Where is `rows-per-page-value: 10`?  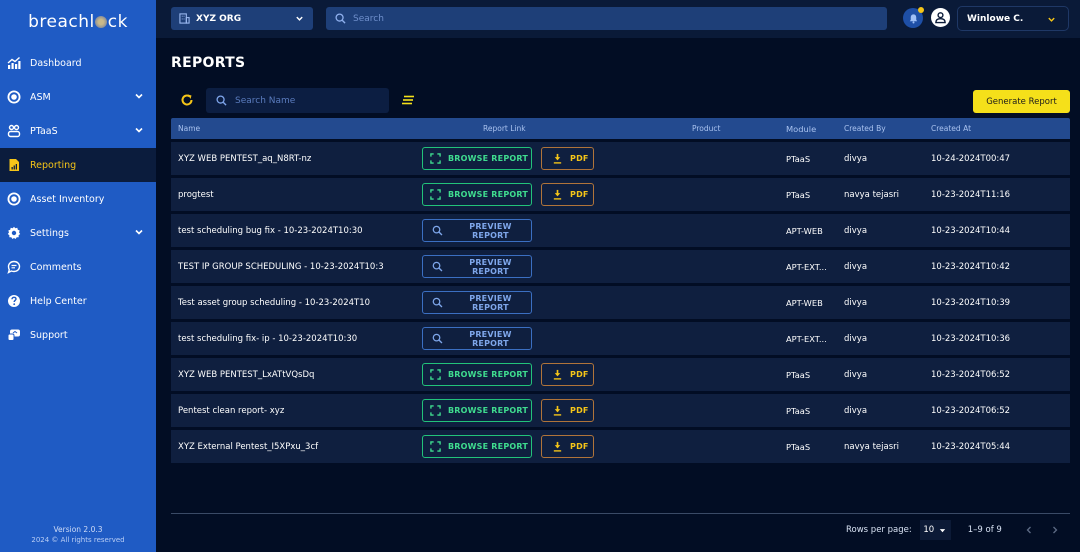
rows-per-page-value: 10 is located at coordinates (929, 530).